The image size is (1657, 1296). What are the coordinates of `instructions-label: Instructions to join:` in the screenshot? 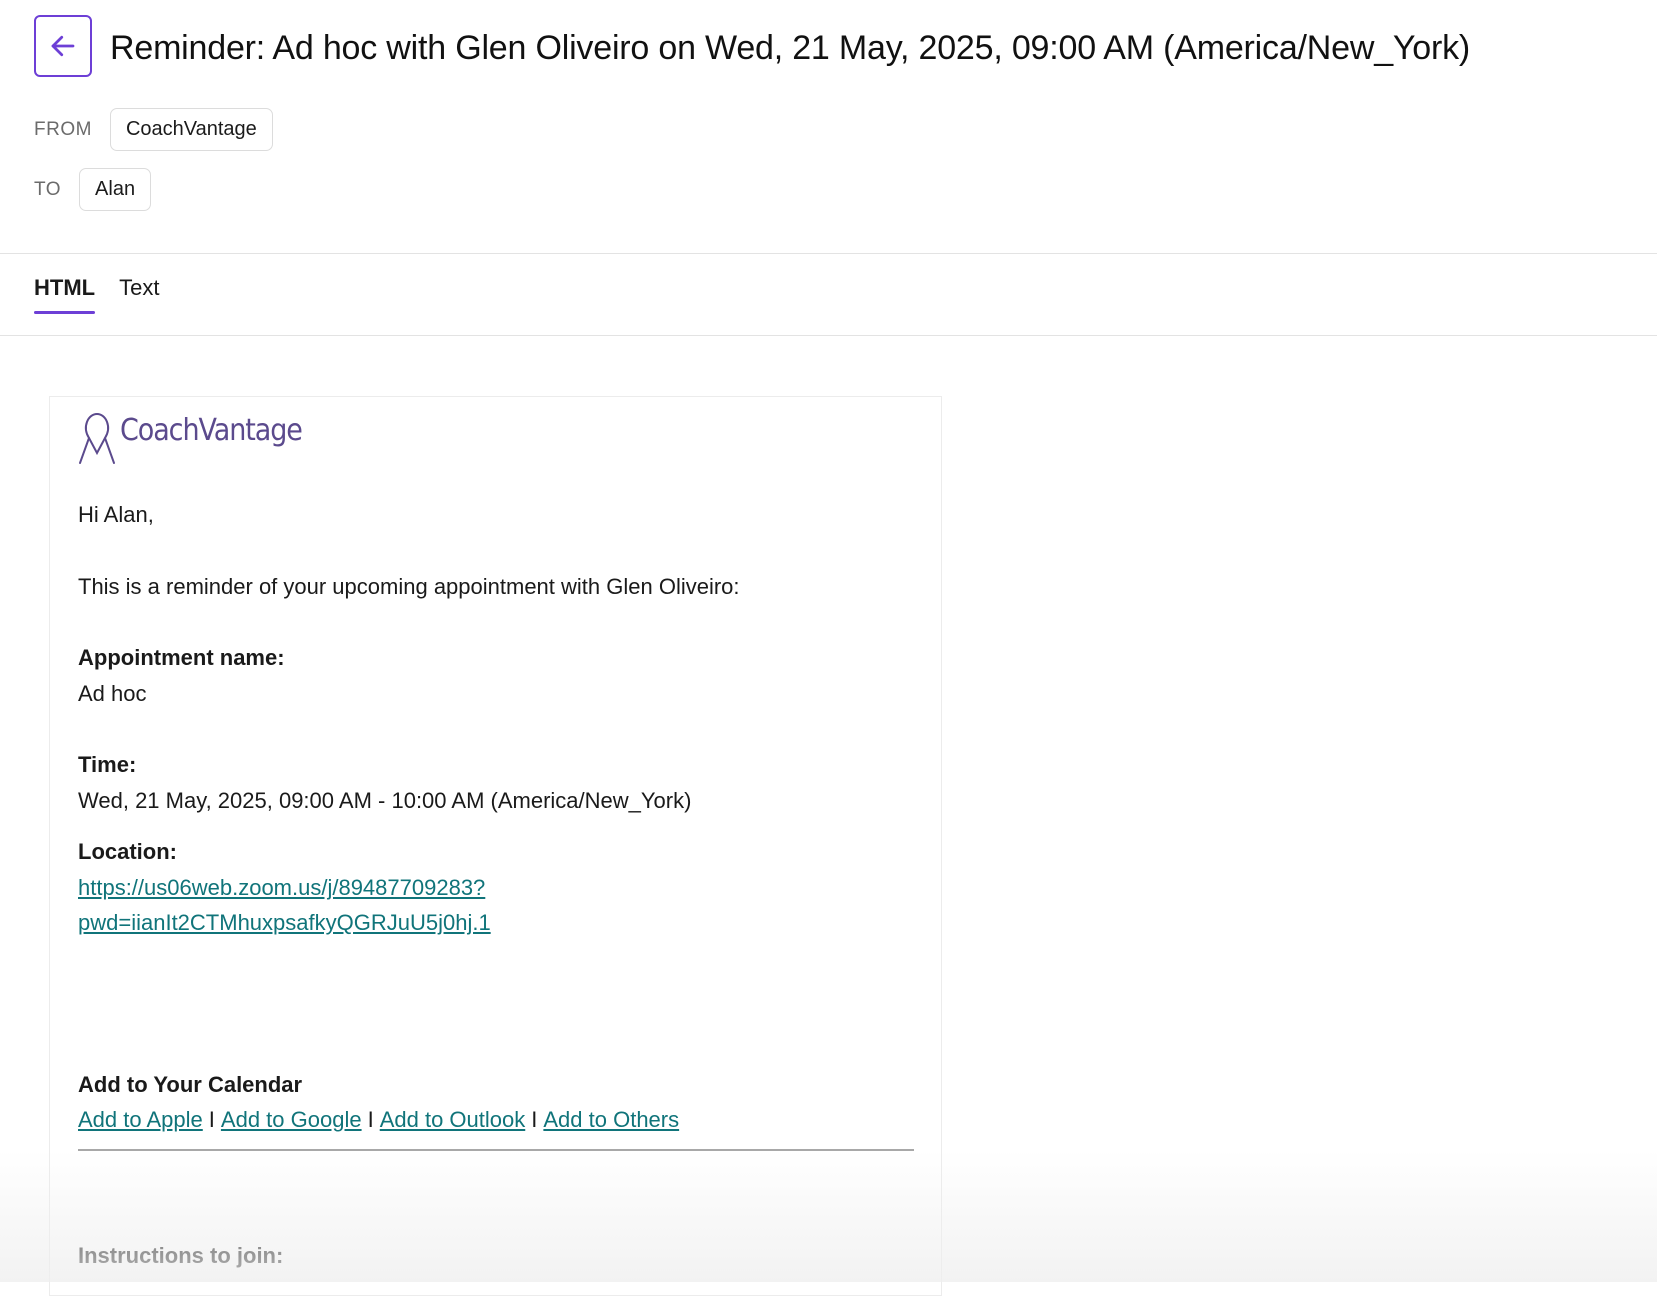 It's located at (181, 1255).